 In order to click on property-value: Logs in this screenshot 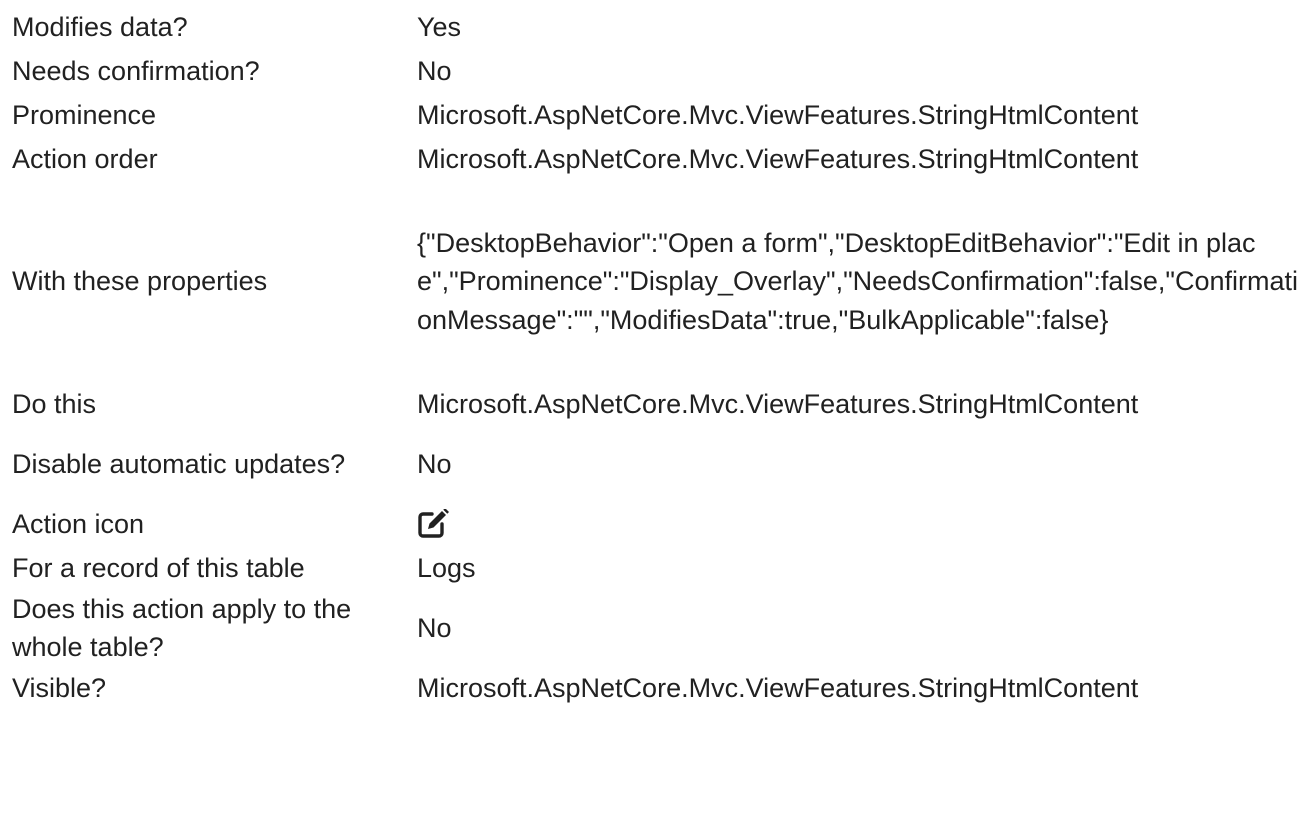, I will do `click(446, 567)`.